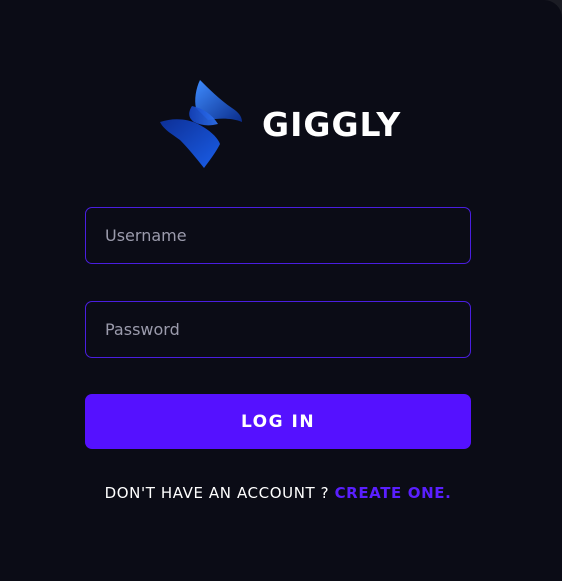 Image resolution: width=562 pixels, height=581 pixels. Describe the element at coordinates (332, 124) in the screenshot. I see `brand-name: GIGGLY` at that location.